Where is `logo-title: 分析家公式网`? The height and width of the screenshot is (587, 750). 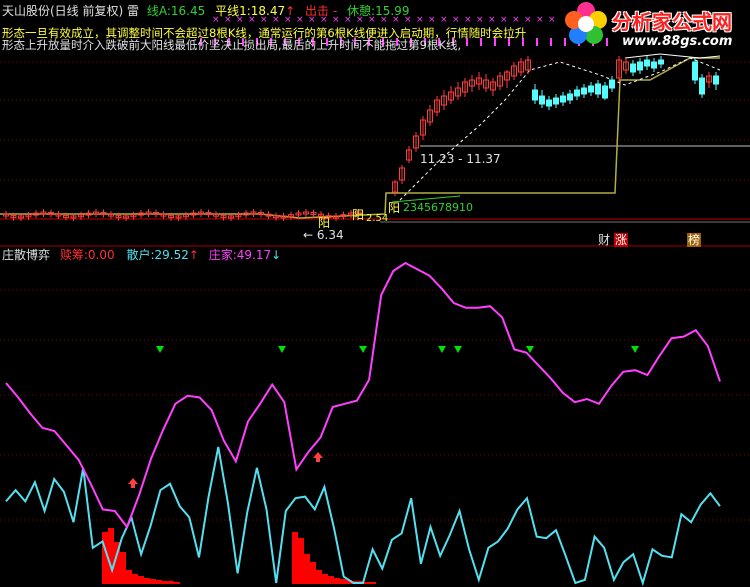
logo-title: 分析家公式网 is located at coordinates (672, 22).